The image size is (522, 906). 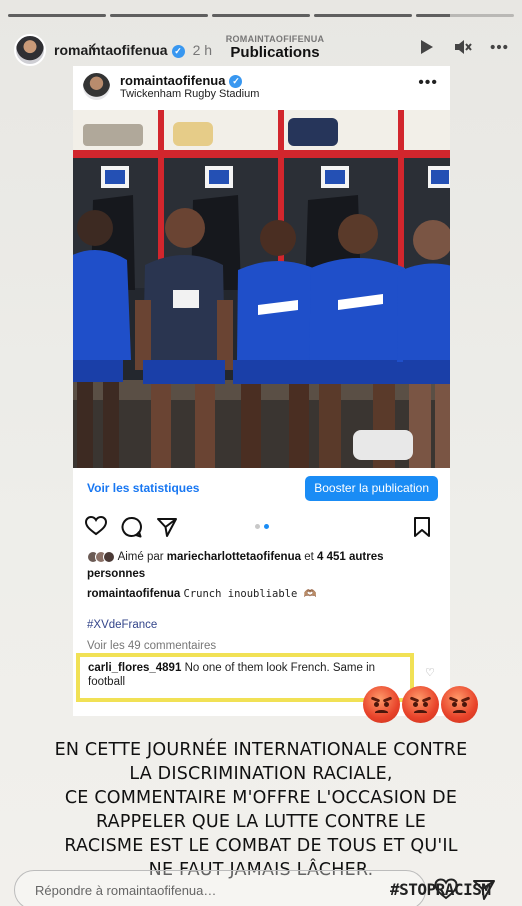 What do you see at coordinates (261, 846) in the screenshot?
I see `message-line: RACISME EST LE COMBAT DE TOUS ET QU'IL` at bounding box center [261, 846].